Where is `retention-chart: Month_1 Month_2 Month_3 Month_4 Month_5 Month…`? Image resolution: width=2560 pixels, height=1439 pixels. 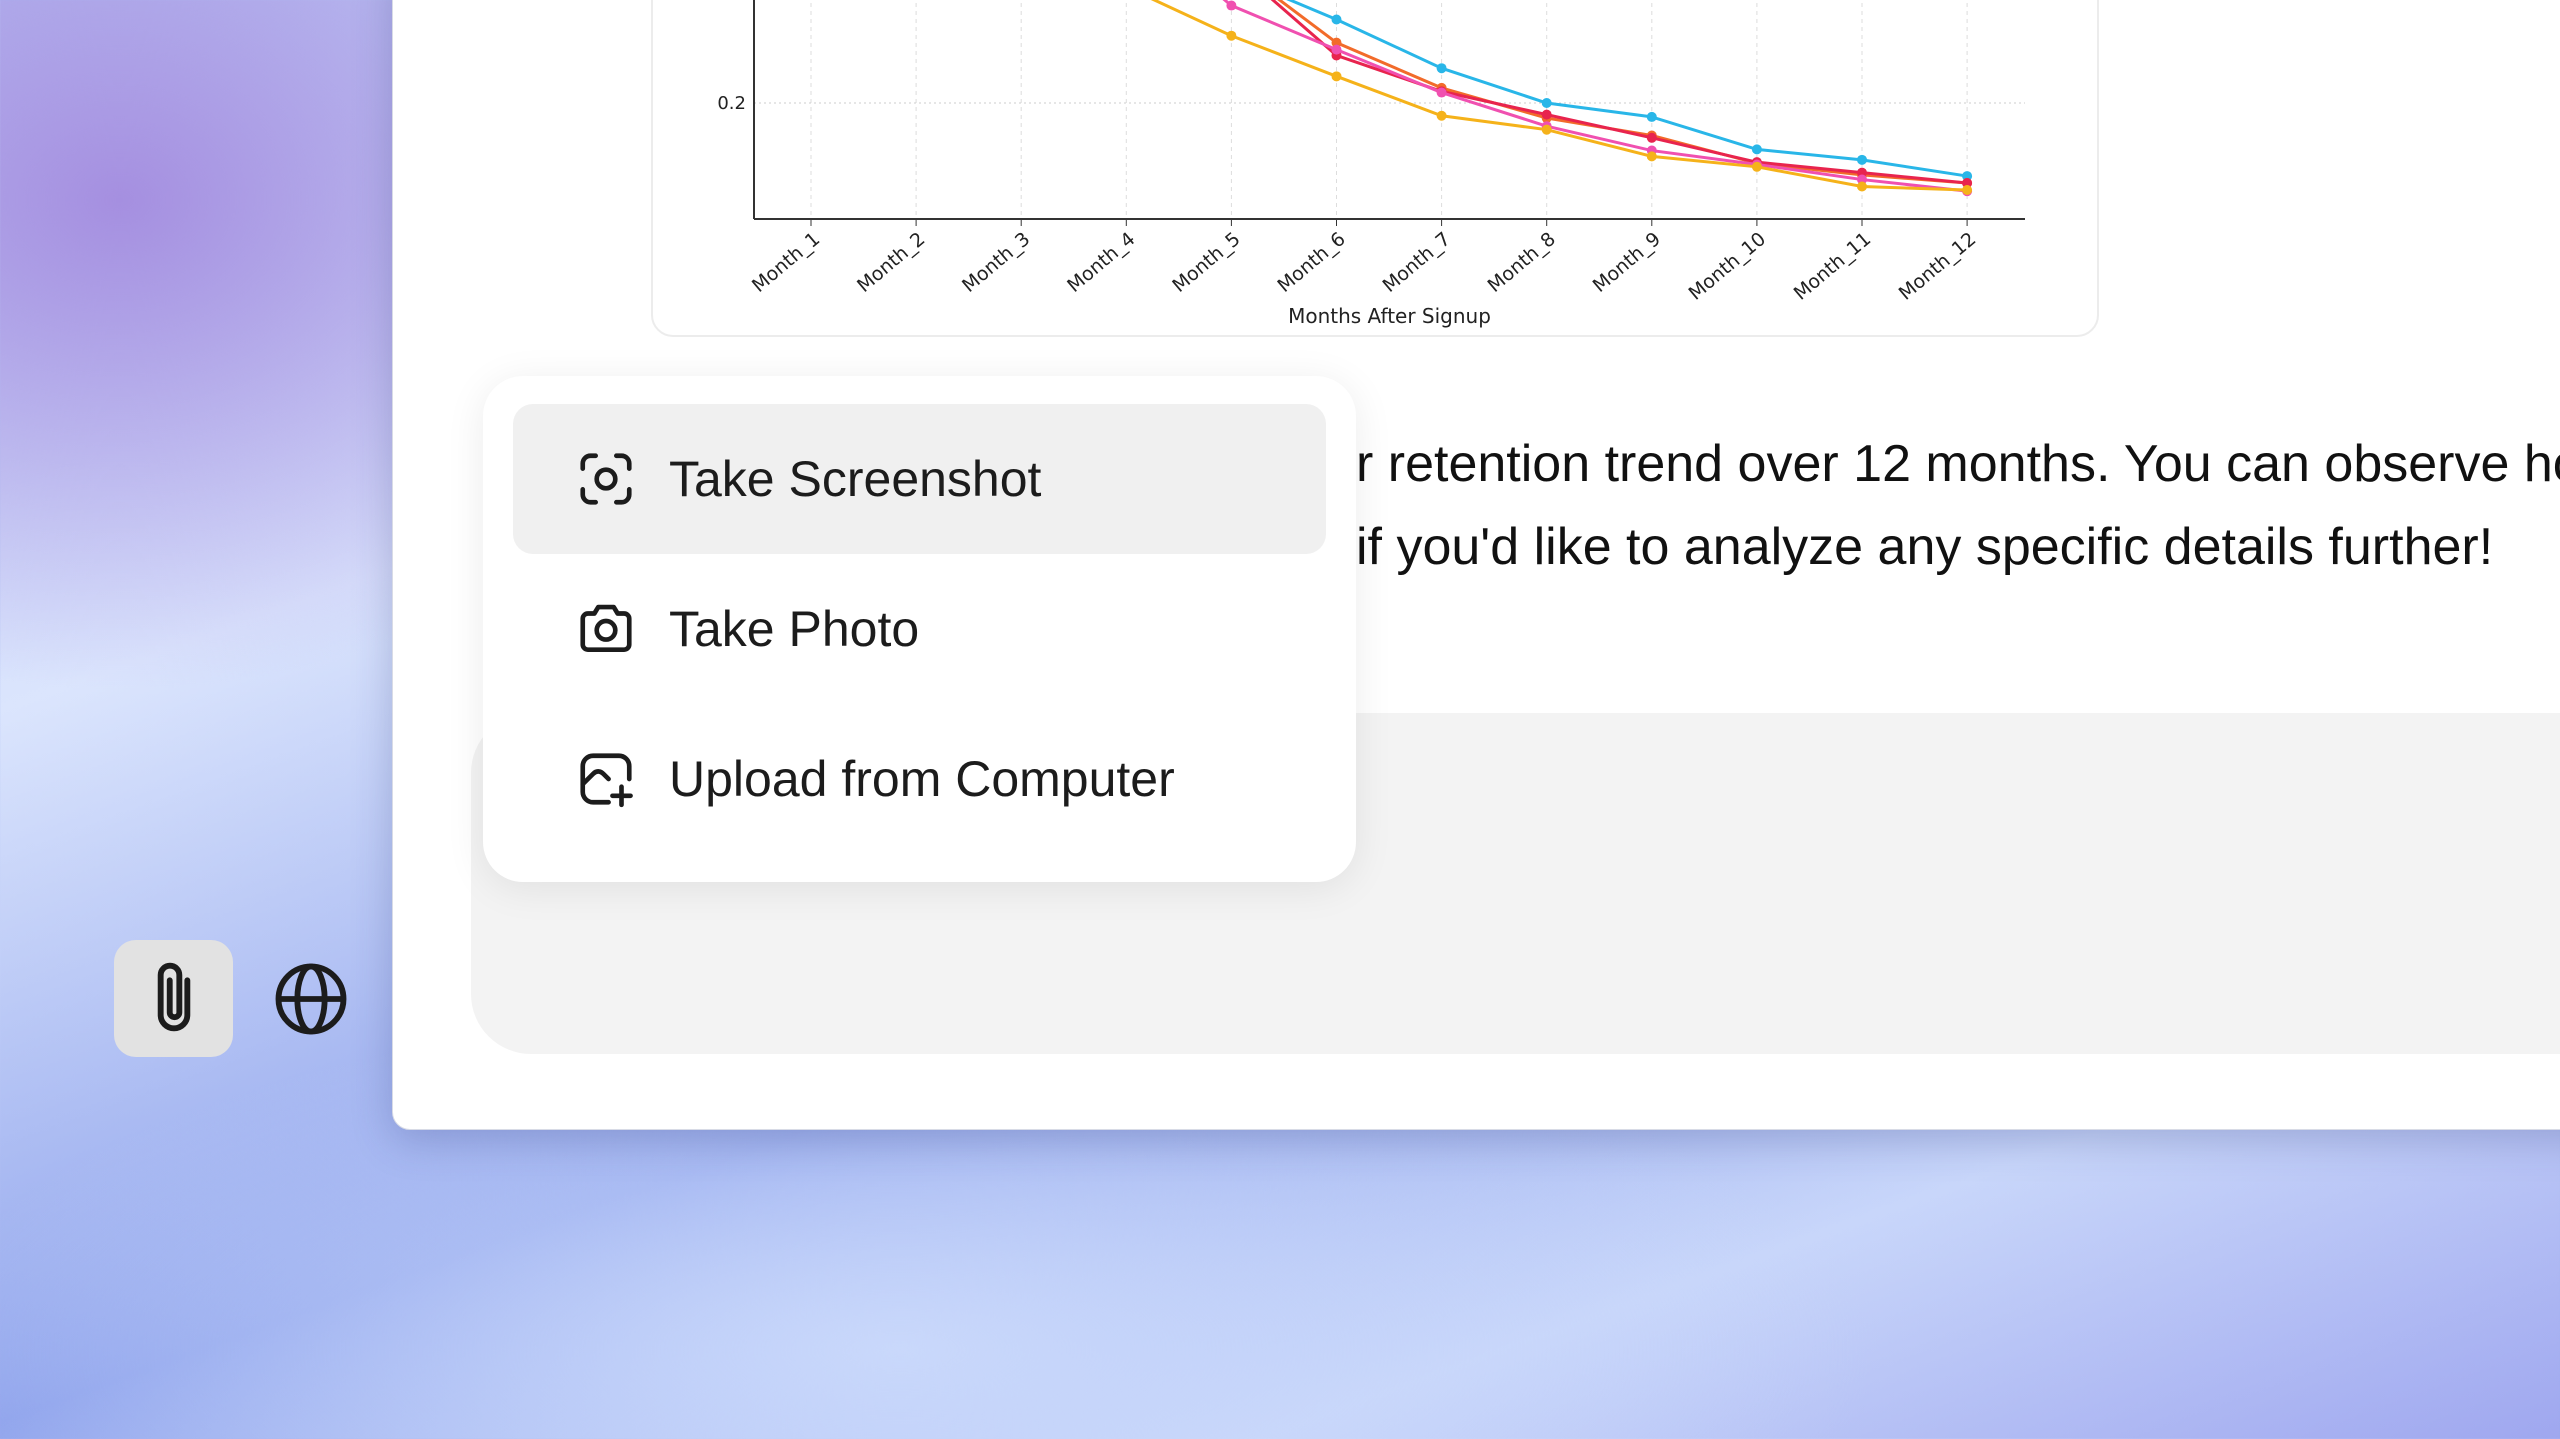 retention-chart: Month_1 Month_2 Month_3 Month_4 Month_5 Month… is located at coordinates (1371, 164).